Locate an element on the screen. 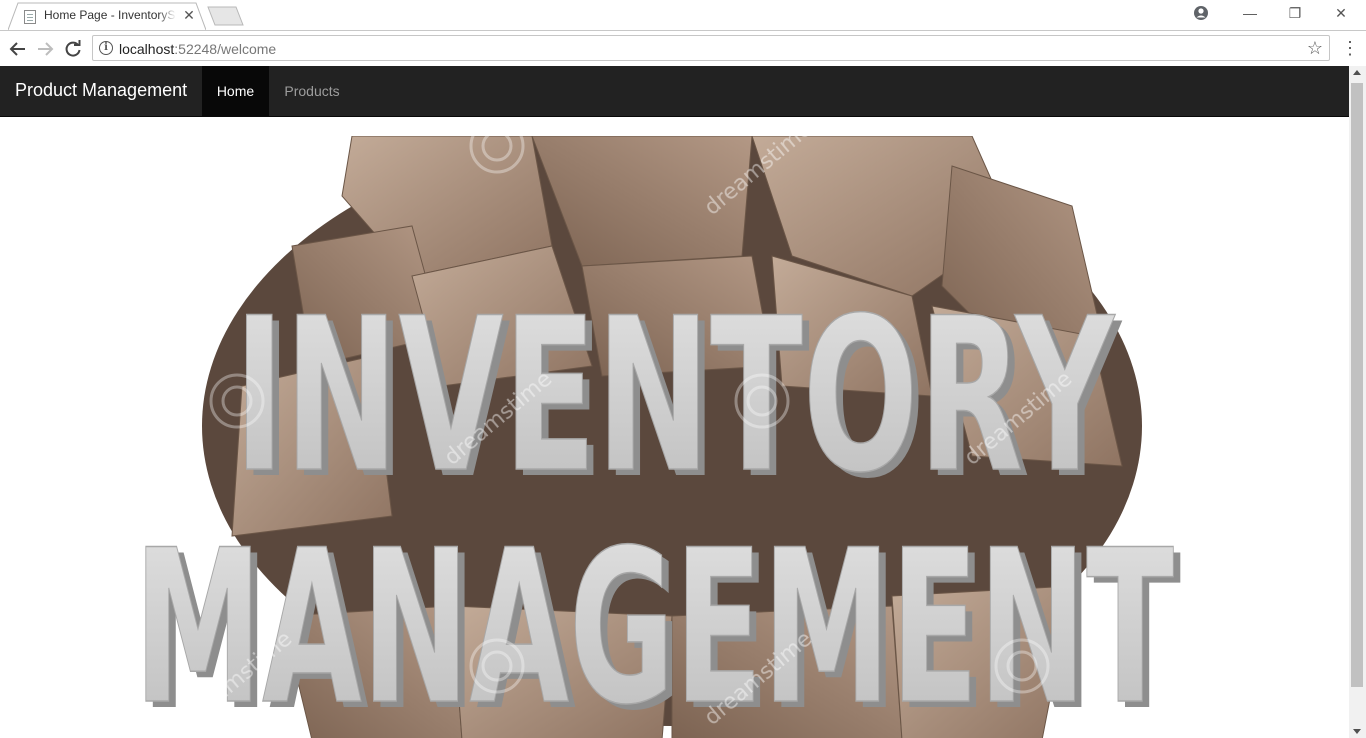 This screenshot has height=738, width=1366. arrow-right-icon is located at coordinates (46, 49).